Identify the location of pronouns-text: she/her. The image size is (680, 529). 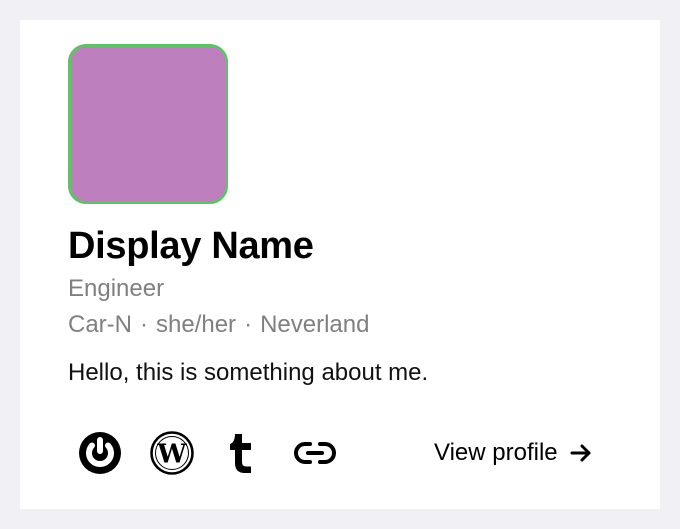
(196, 324).